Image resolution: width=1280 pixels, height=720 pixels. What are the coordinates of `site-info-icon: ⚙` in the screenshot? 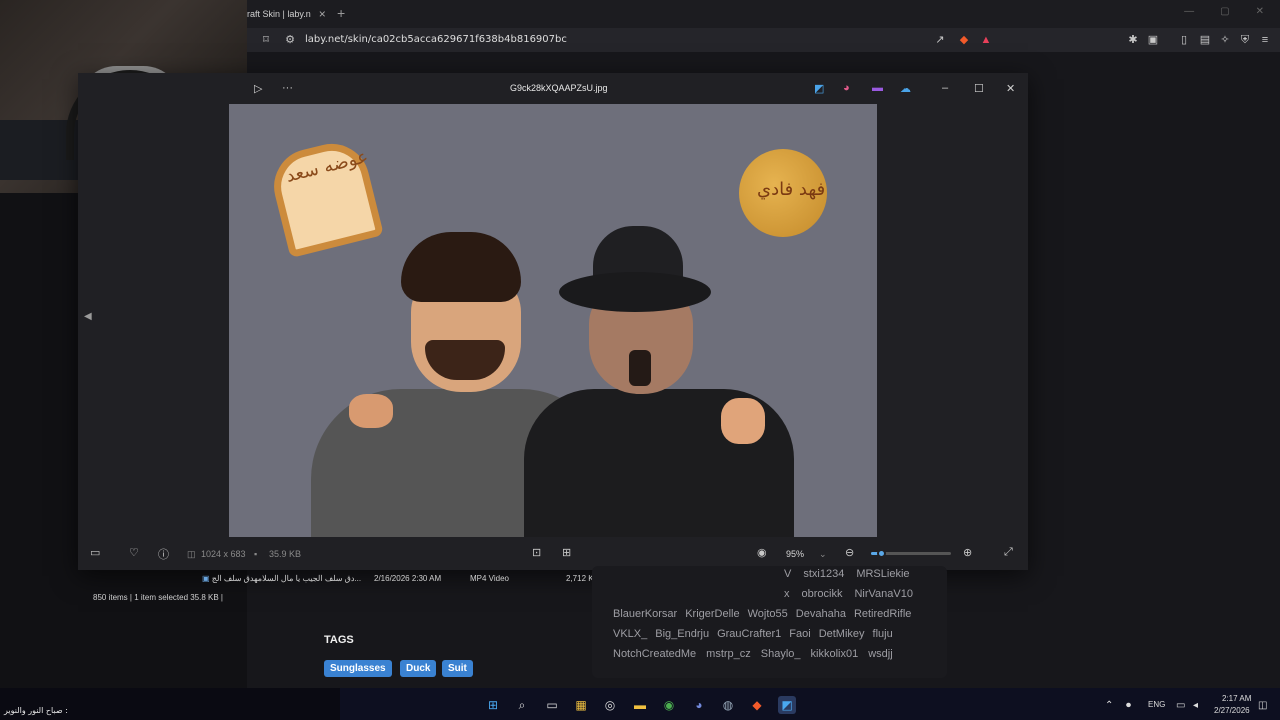 It's located at (290, 40).